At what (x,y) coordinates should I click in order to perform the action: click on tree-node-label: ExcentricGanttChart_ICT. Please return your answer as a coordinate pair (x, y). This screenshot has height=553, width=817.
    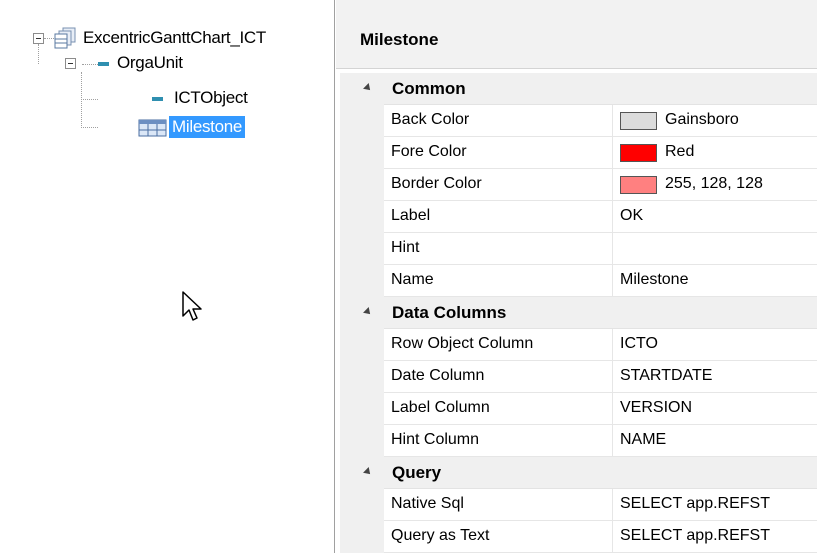
    Looking at the image, I should click on (174, 37).